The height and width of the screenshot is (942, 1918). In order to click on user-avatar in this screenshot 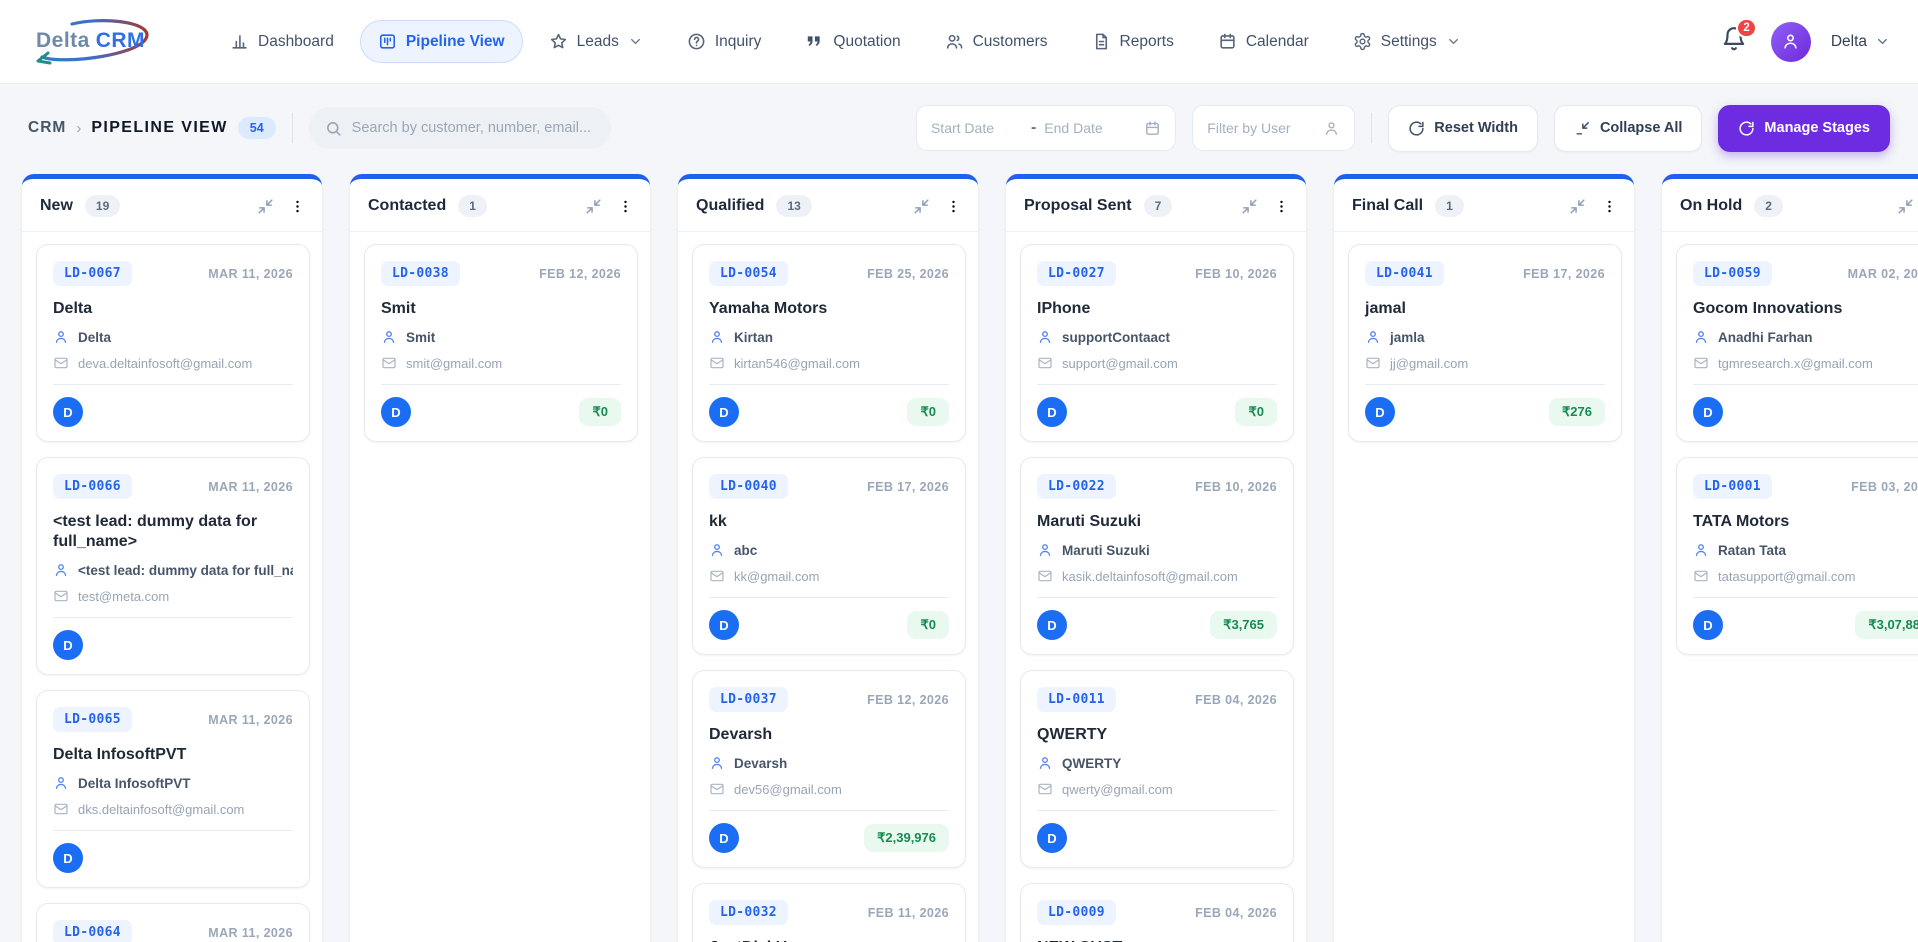, I will do `click(1790, 41)`.